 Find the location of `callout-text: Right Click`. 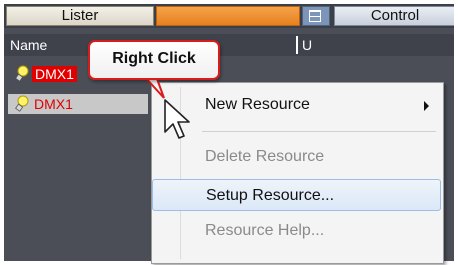

callout-text: Right Click is located at coordinates (154, 58).